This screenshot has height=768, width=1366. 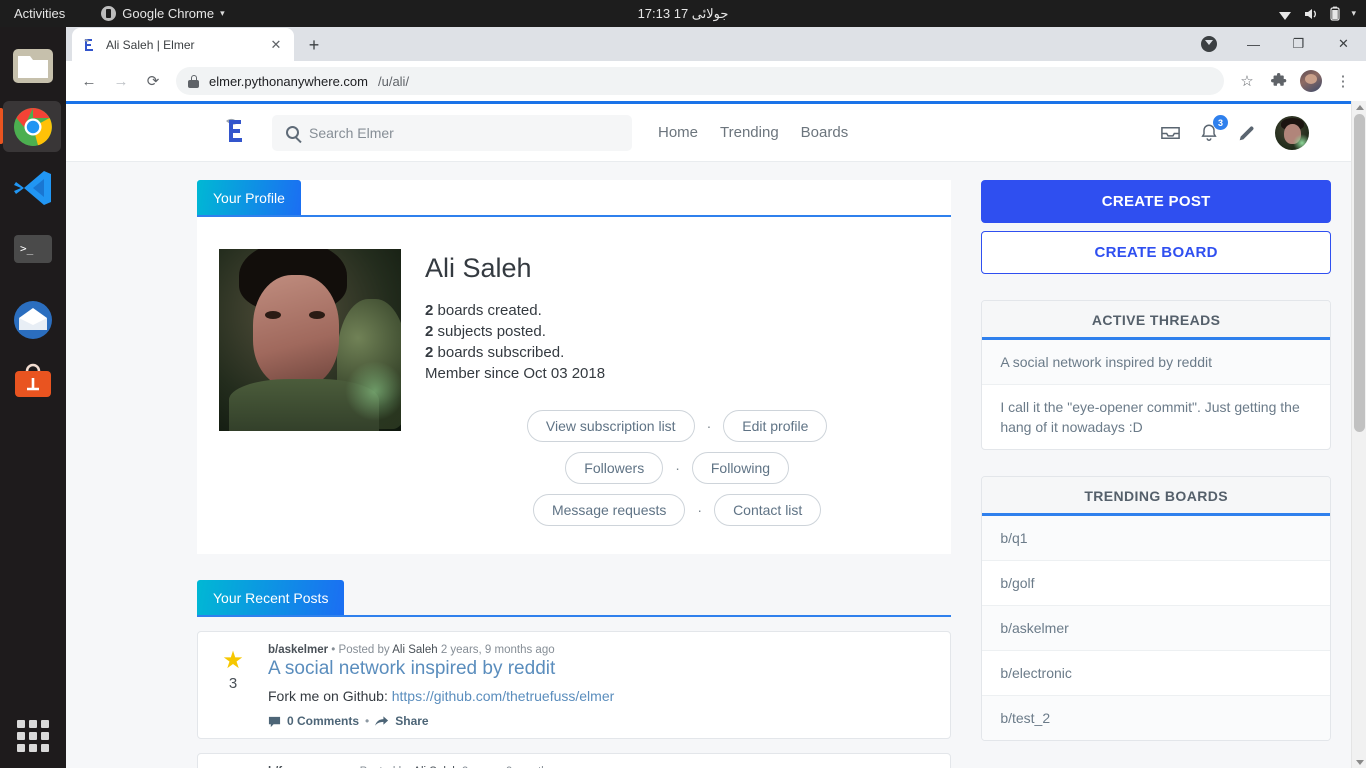 I want to click on post-title-link: A social network inspired by reddit, so click(x=441, y=669).